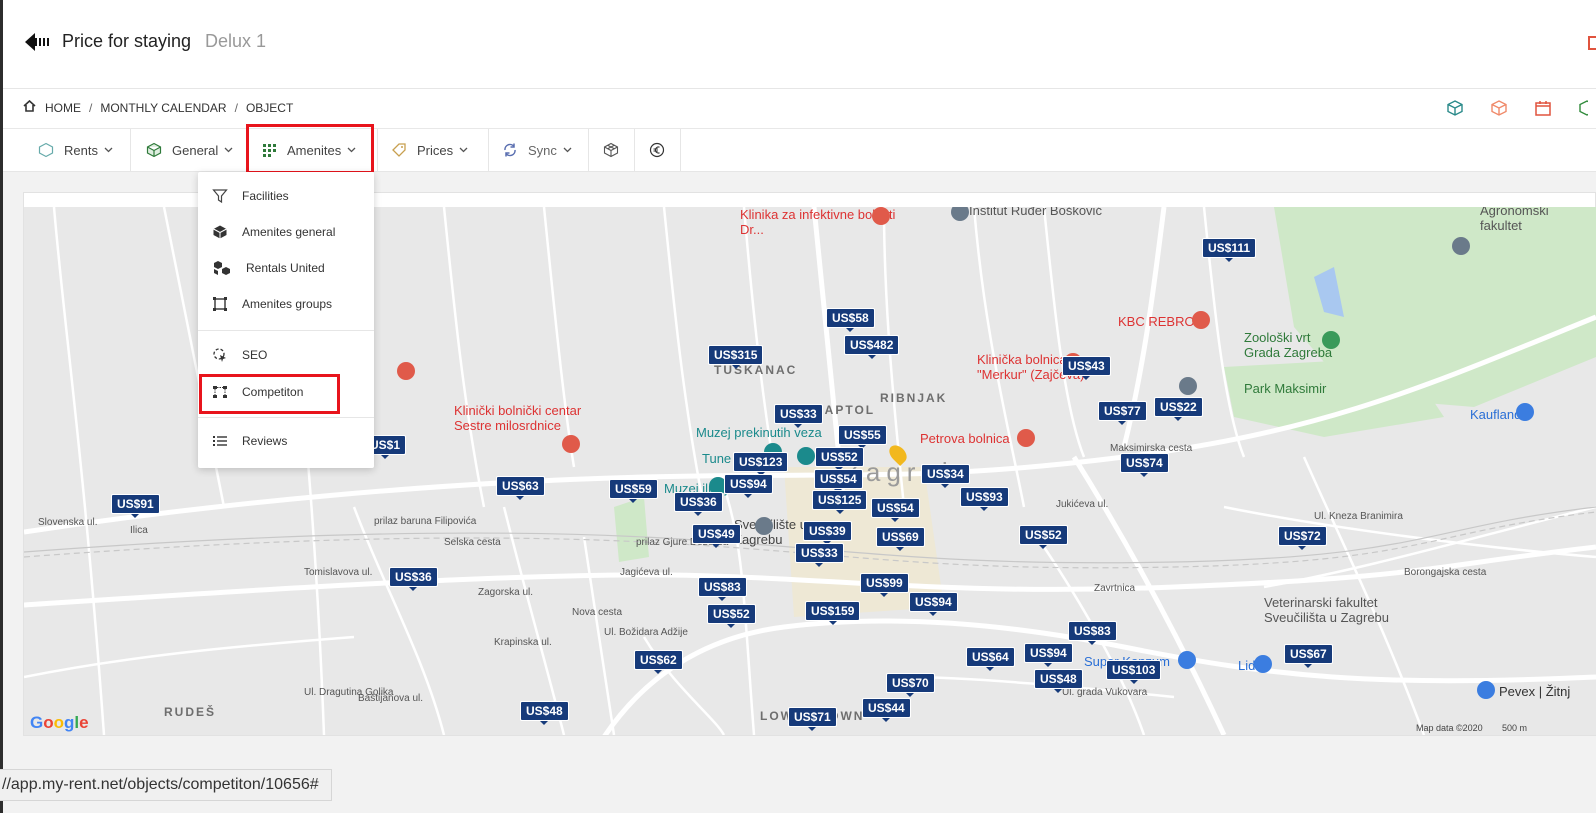 The height and width of the screenshot is (813, 1596). Describe the element at coordinates (433, 150) in the screenshot. I see `tab-prices: Prices` at that location.